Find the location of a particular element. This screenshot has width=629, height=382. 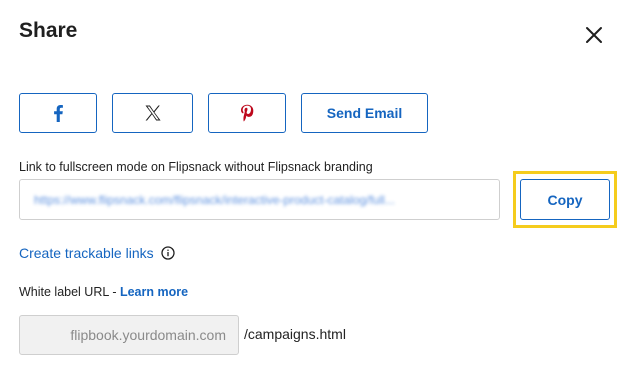

white-label-row: White label URL - Learn more is located at coordinates (103, 292).